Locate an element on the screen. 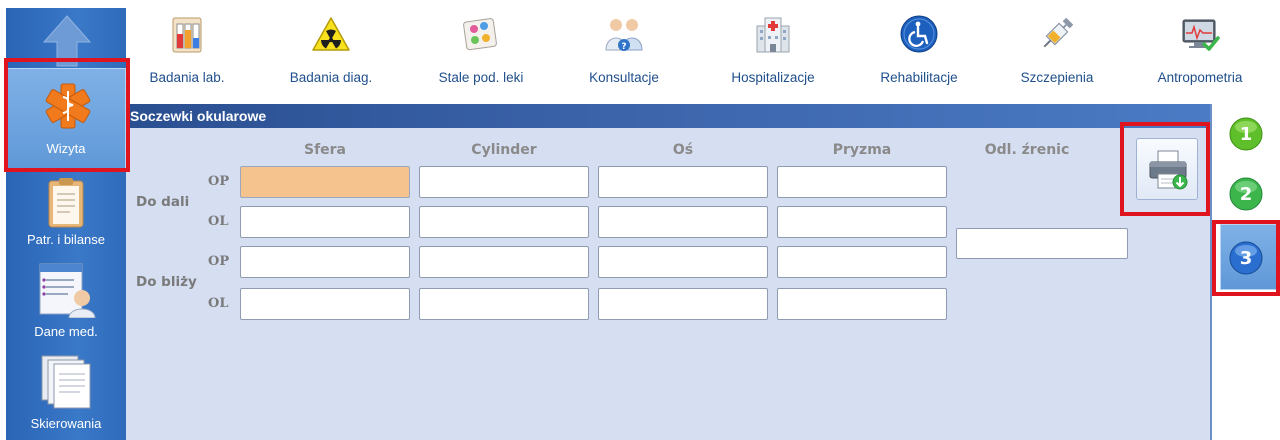 This screenshot has height=440, width=1280. step-number: 2 is located at coordinates (1246, 194).